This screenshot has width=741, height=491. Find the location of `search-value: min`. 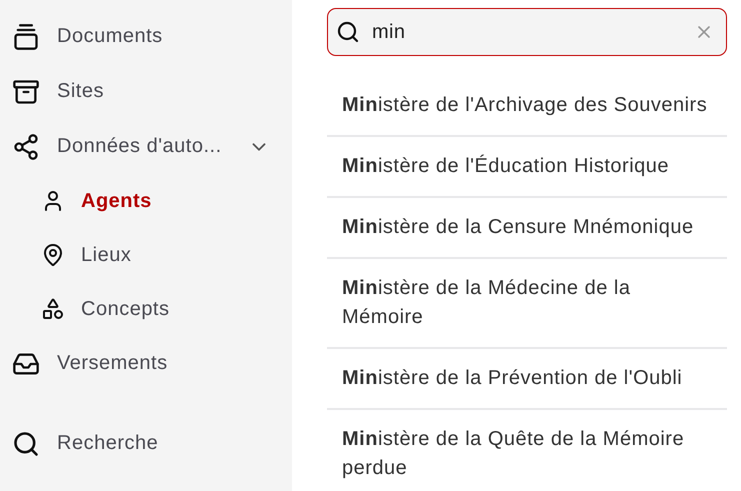

search-value: min is located at coordinates (389, 32).